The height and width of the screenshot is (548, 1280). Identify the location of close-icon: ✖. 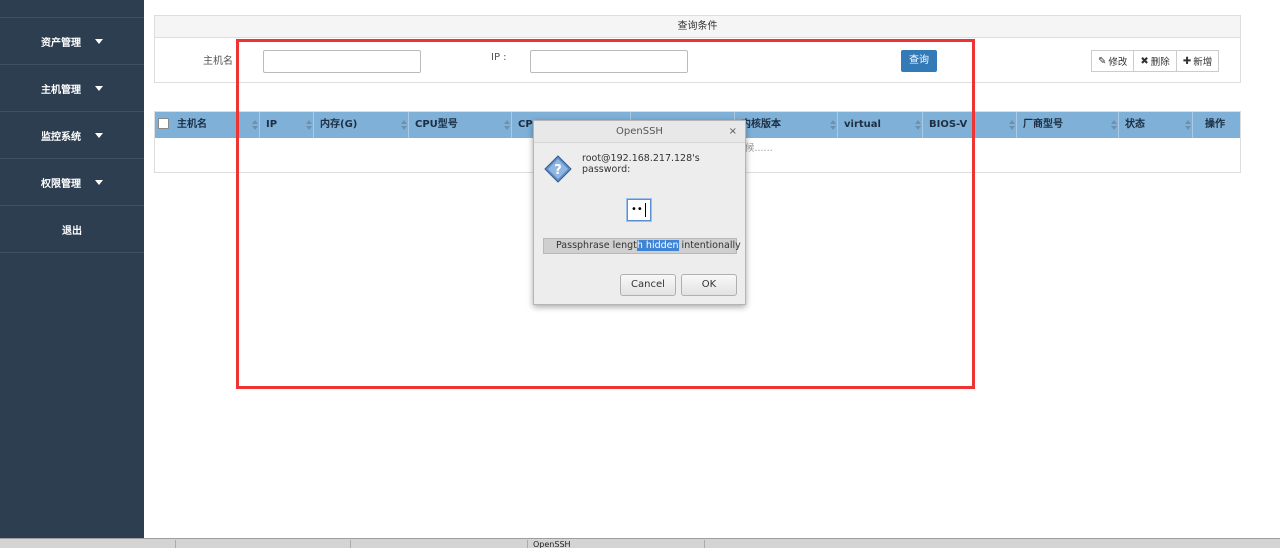
(1144, 61).